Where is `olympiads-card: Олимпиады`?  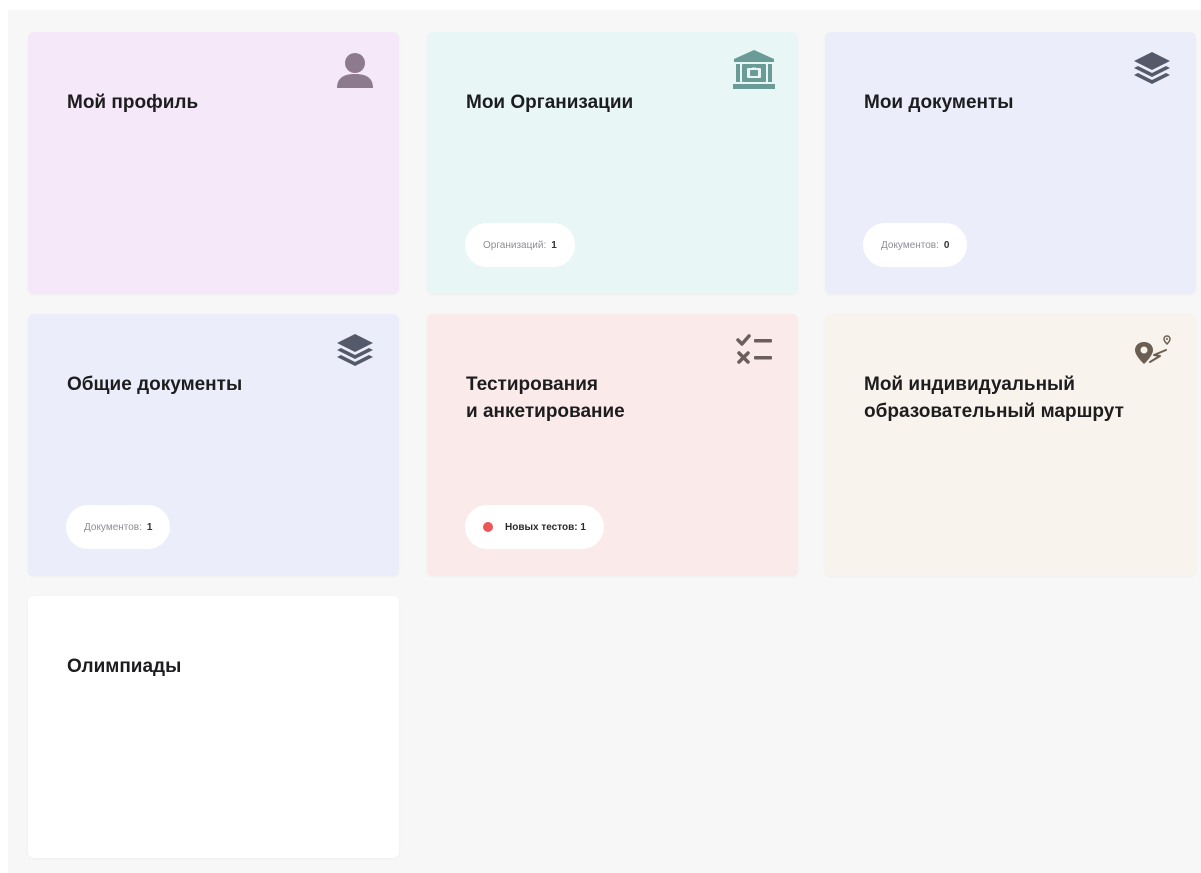
olympiads-card: Олимпиады is located at coordinates (213, 727).